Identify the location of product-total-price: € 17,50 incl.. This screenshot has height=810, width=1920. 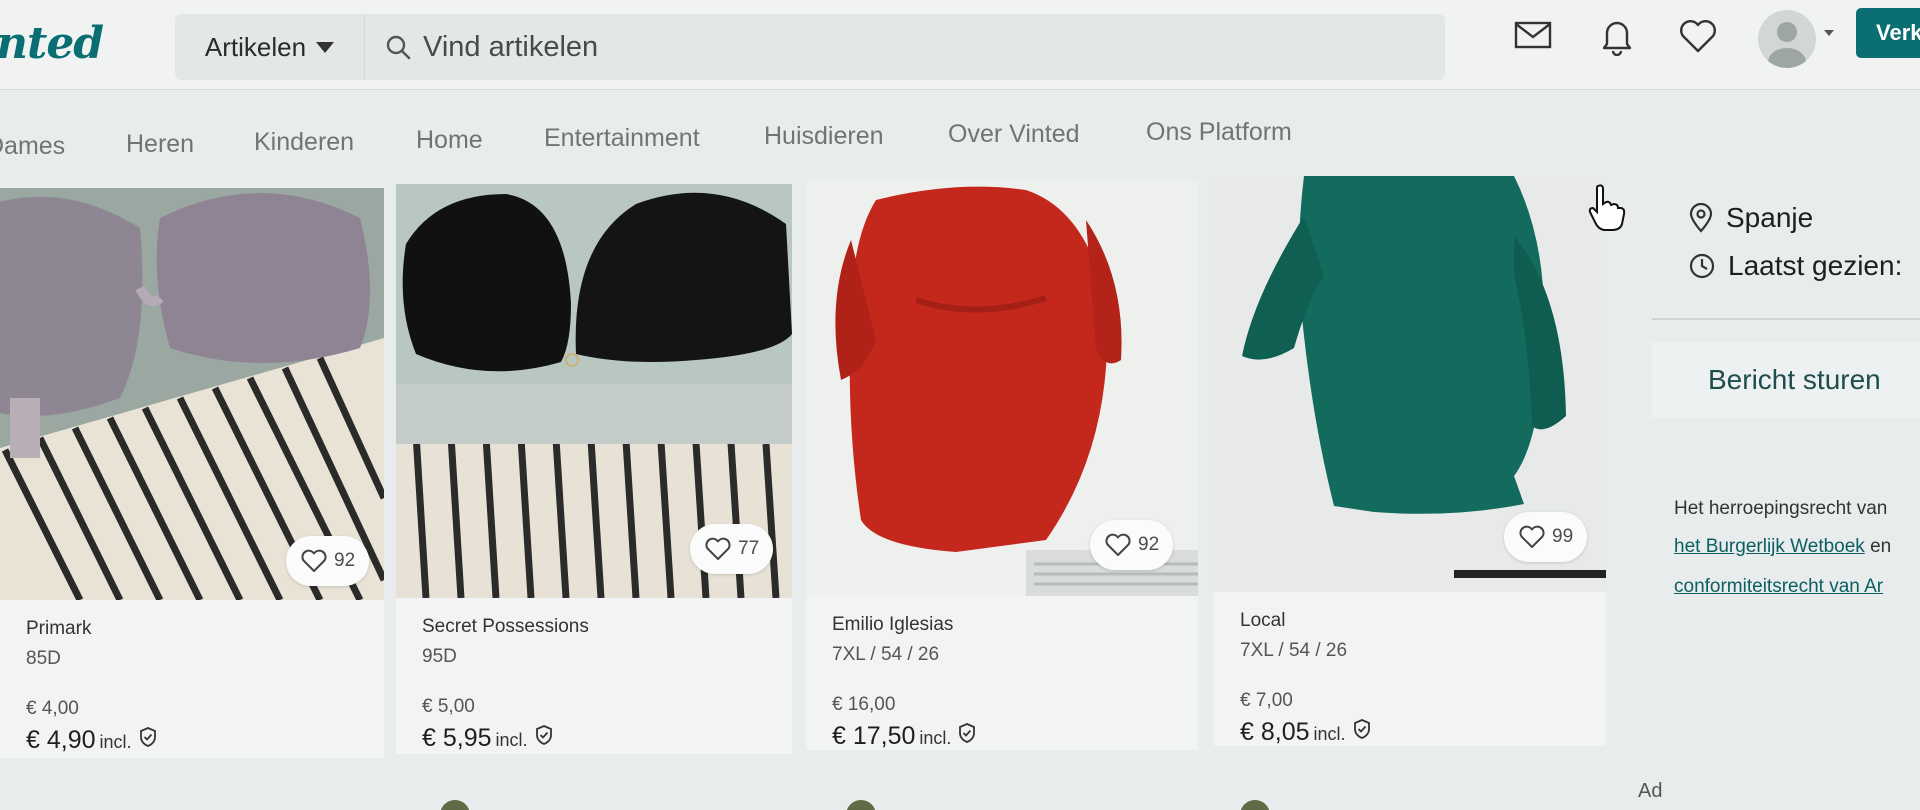
(904, 736).